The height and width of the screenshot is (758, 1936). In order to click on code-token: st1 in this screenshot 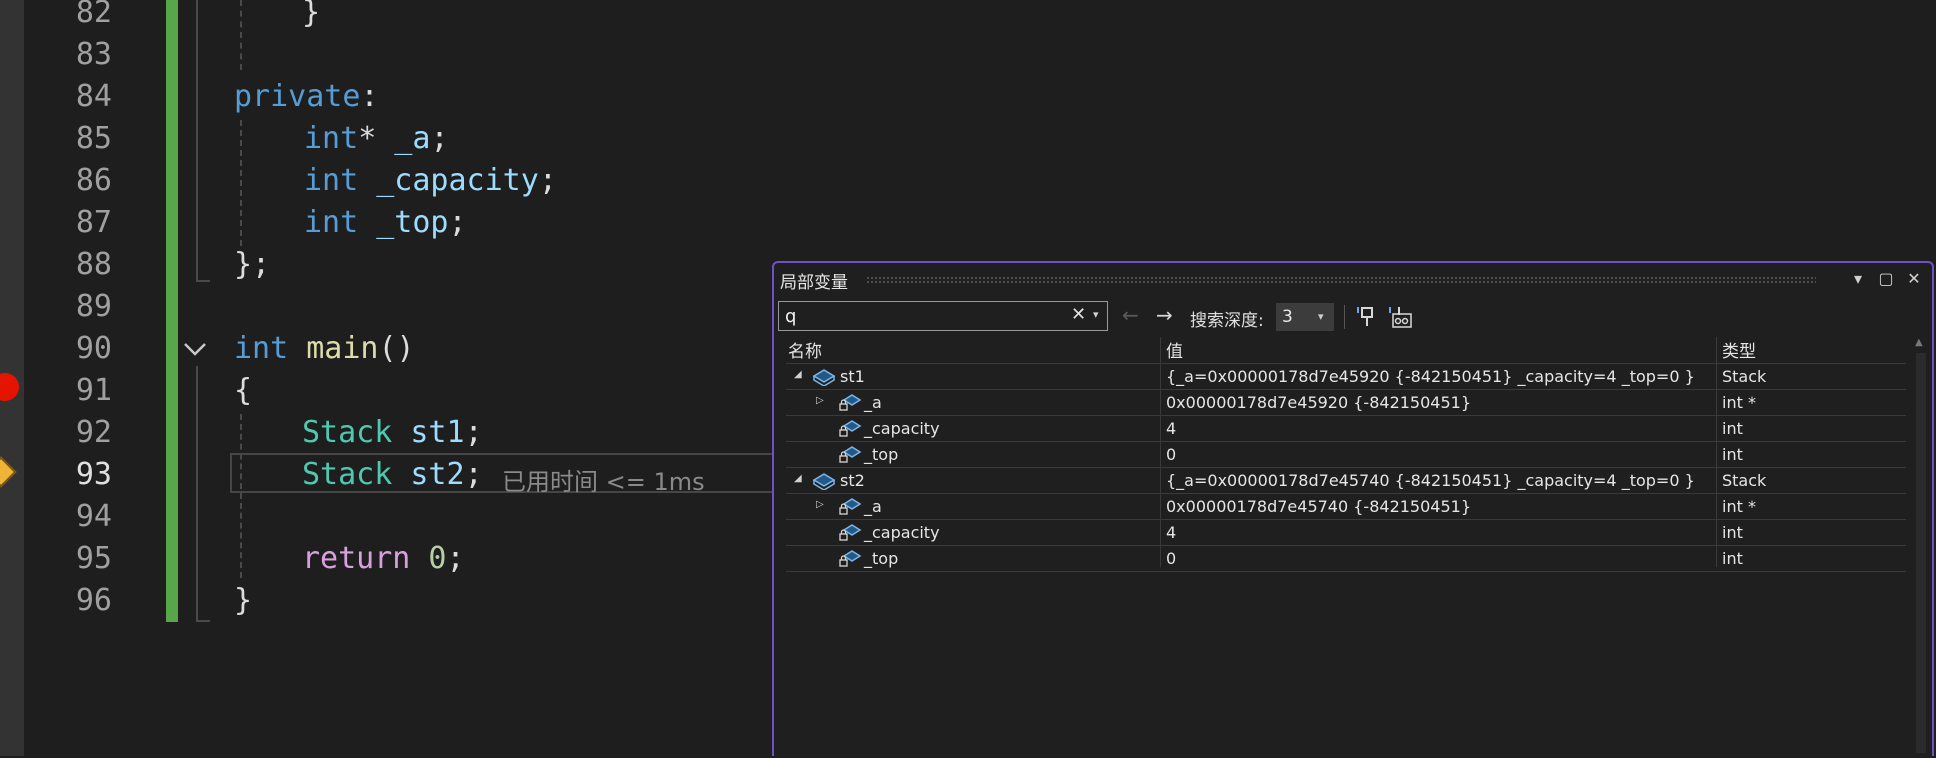, I will do `click(428, 432)`.